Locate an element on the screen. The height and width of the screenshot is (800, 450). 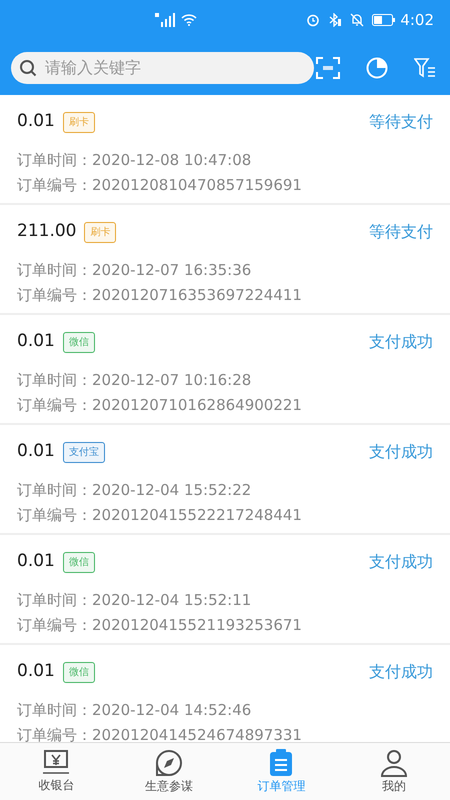
nav-tab: 收银台 is located at coordinates (56, 772).